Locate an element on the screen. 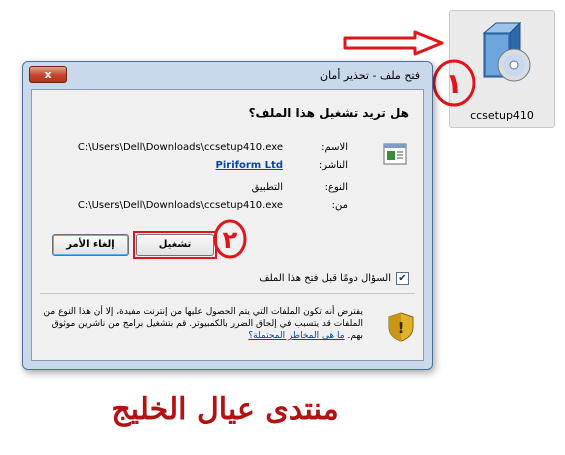 The width and height of the screenshot is (565, 455). from-value: C:\Users\Dell\Downloads\ccsetup410.exe is located at coordinates (180, 205).